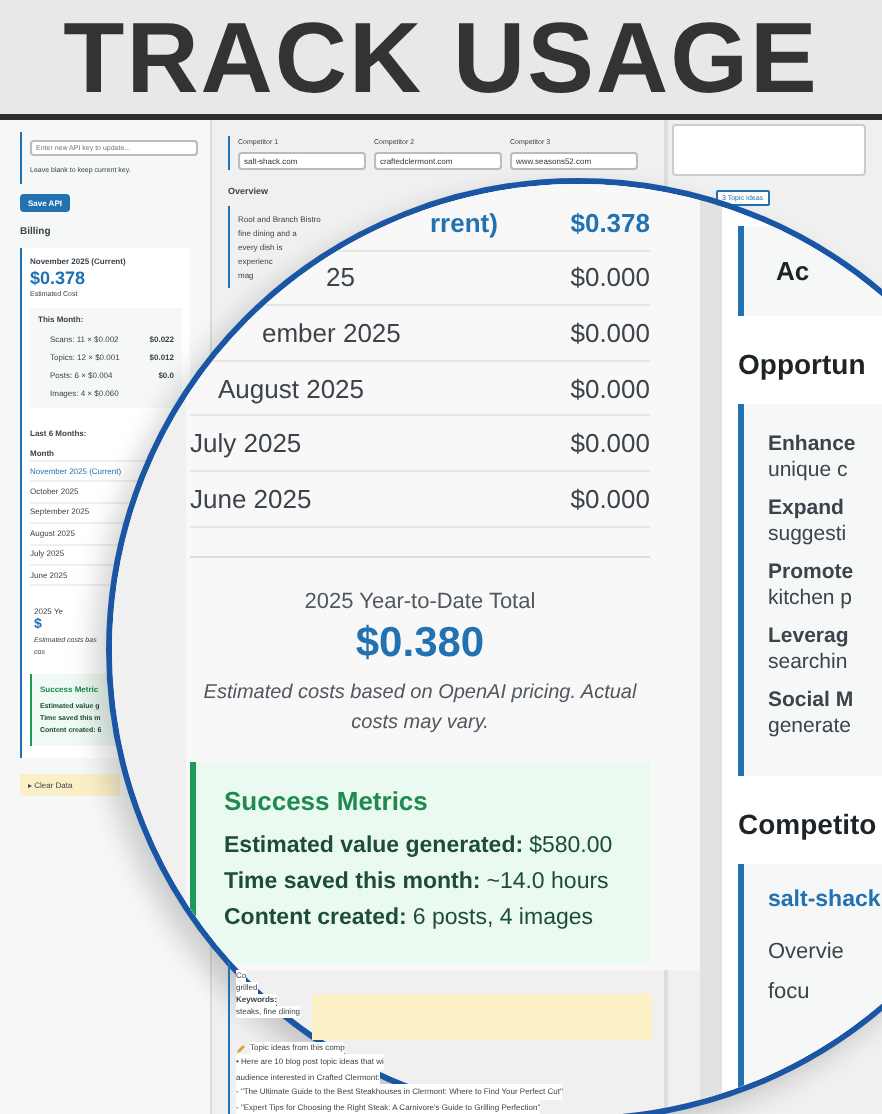  Describe the element at coordinates (807, 509) in the screenshot. I see `opportunity-title: Expand` at that location.